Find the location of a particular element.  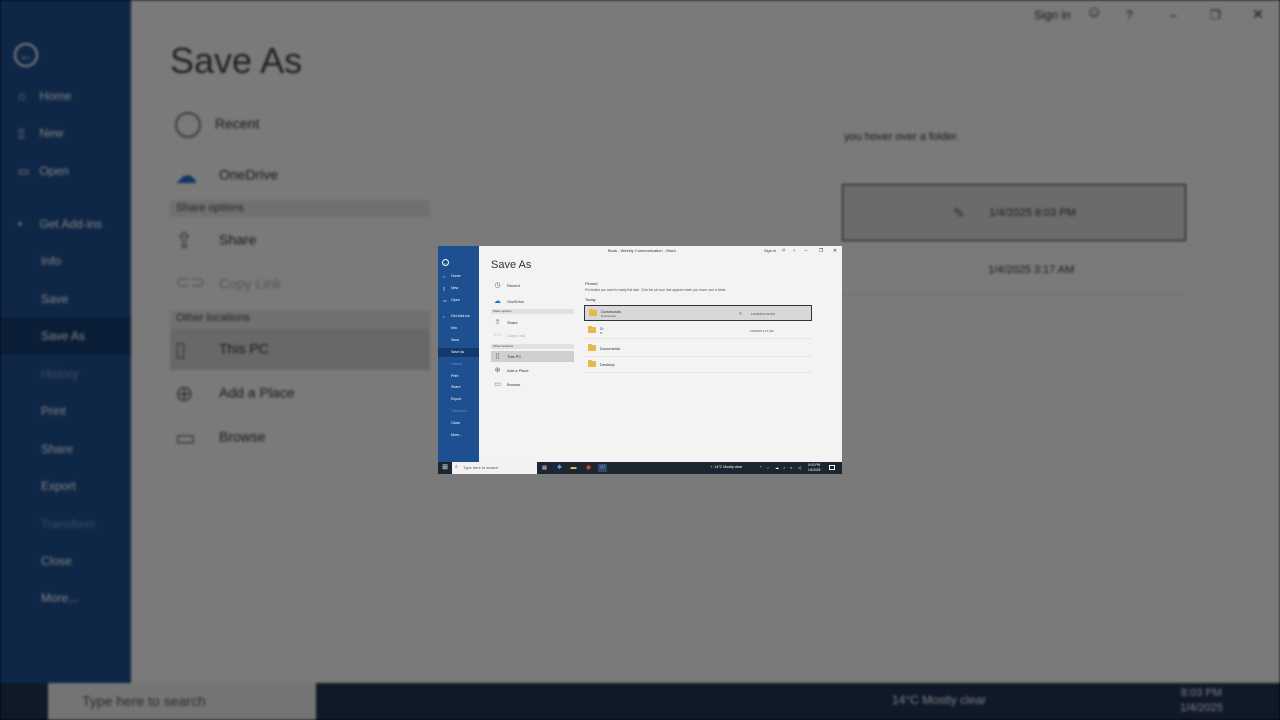

bg-nav-save: Save is located at coordinates (55, 299).